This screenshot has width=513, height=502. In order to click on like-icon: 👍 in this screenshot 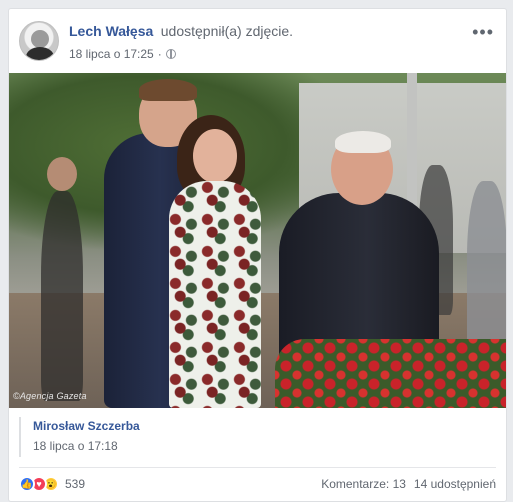, I will do `click(27, 484)`.